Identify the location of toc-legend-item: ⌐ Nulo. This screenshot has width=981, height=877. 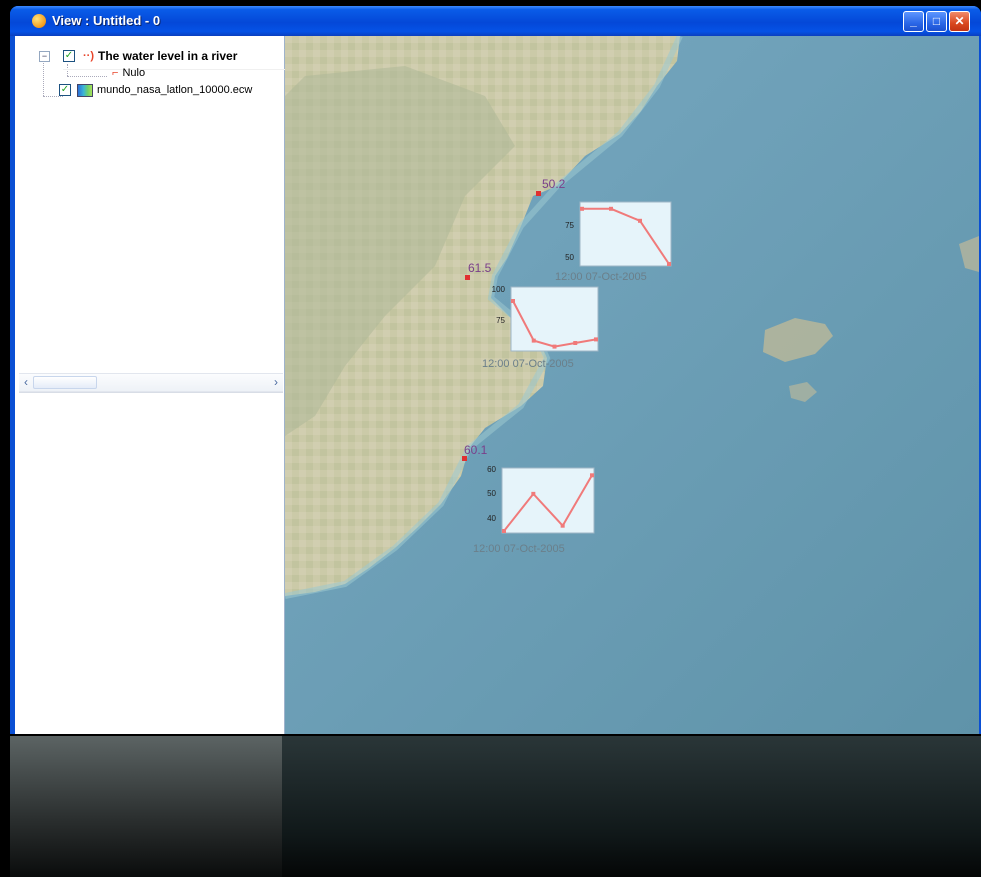
(128, 73).